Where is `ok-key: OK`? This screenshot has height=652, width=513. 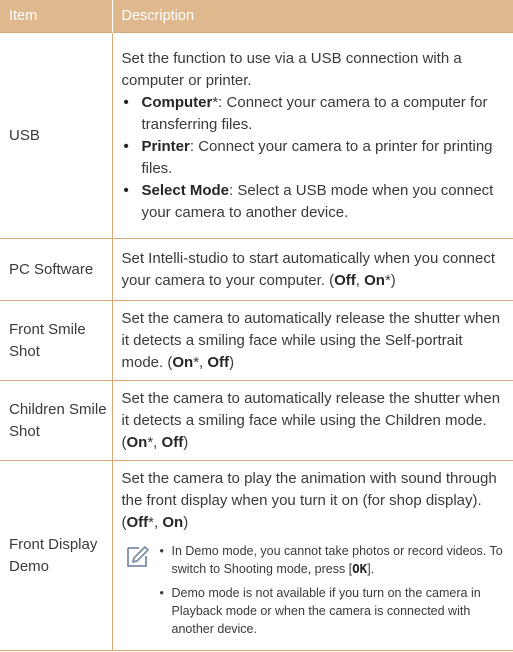
ok-key: OK is located at coordinates (360, 568).